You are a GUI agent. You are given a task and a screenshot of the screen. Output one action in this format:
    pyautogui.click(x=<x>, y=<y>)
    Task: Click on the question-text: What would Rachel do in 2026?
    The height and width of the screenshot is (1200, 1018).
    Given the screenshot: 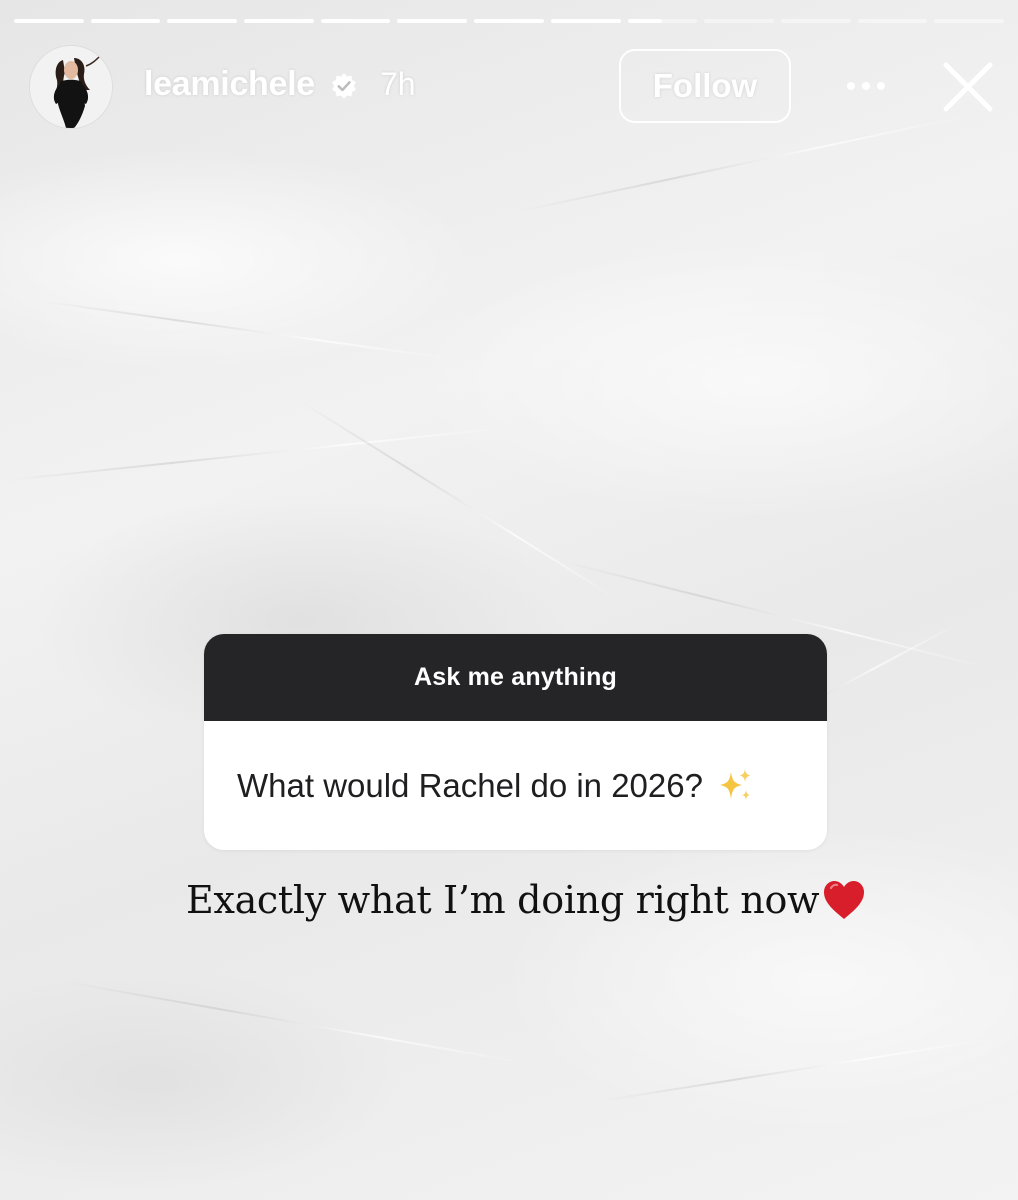 What is the action you would take?
    pyautogui.click(x=470, y=785)
    